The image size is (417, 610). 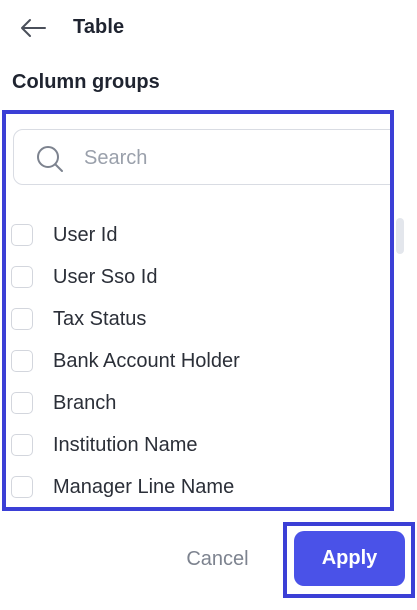 What do you see at coordinates (198, 277) in the screenshot?
I see `list-item-user-sso-id: User Sso Id` at bounding box center [198, 277].